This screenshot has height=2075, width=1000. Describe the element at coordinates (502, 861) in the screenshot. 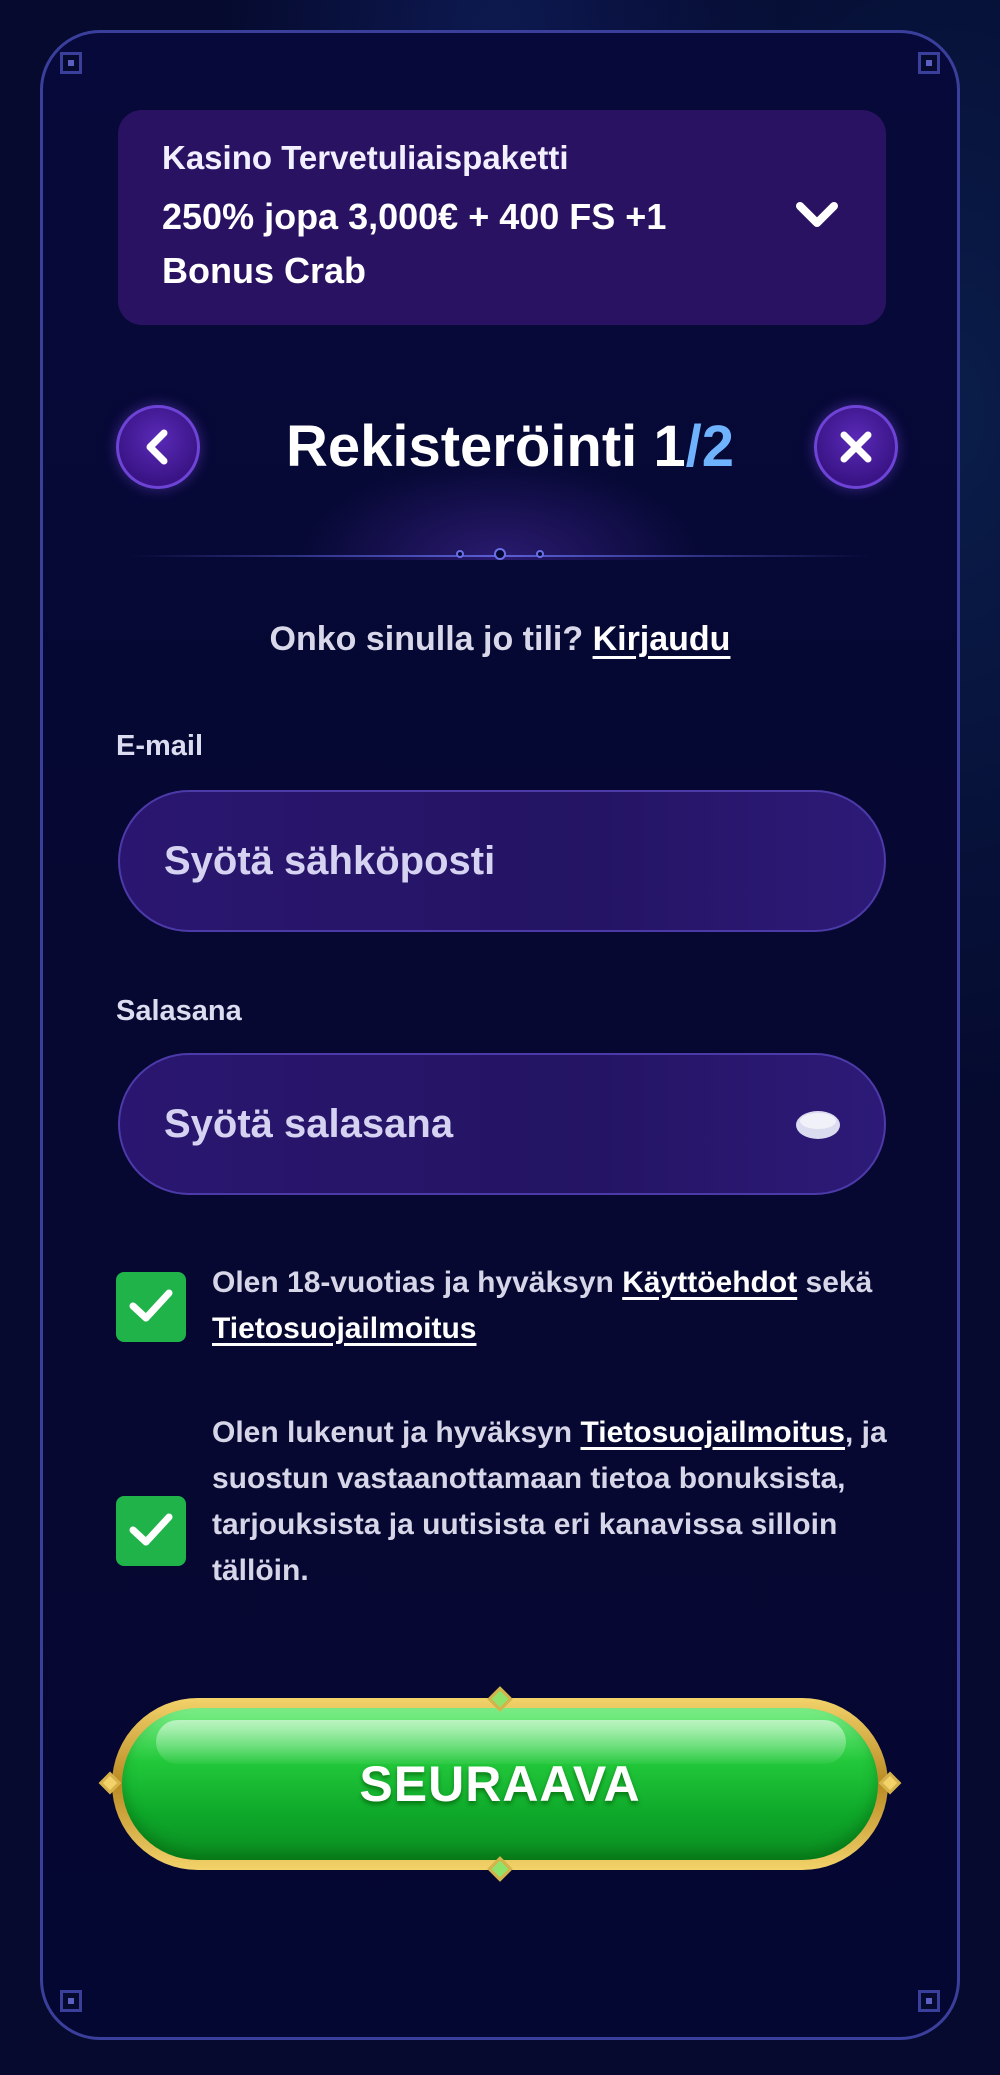

I see `email-input` at that location.